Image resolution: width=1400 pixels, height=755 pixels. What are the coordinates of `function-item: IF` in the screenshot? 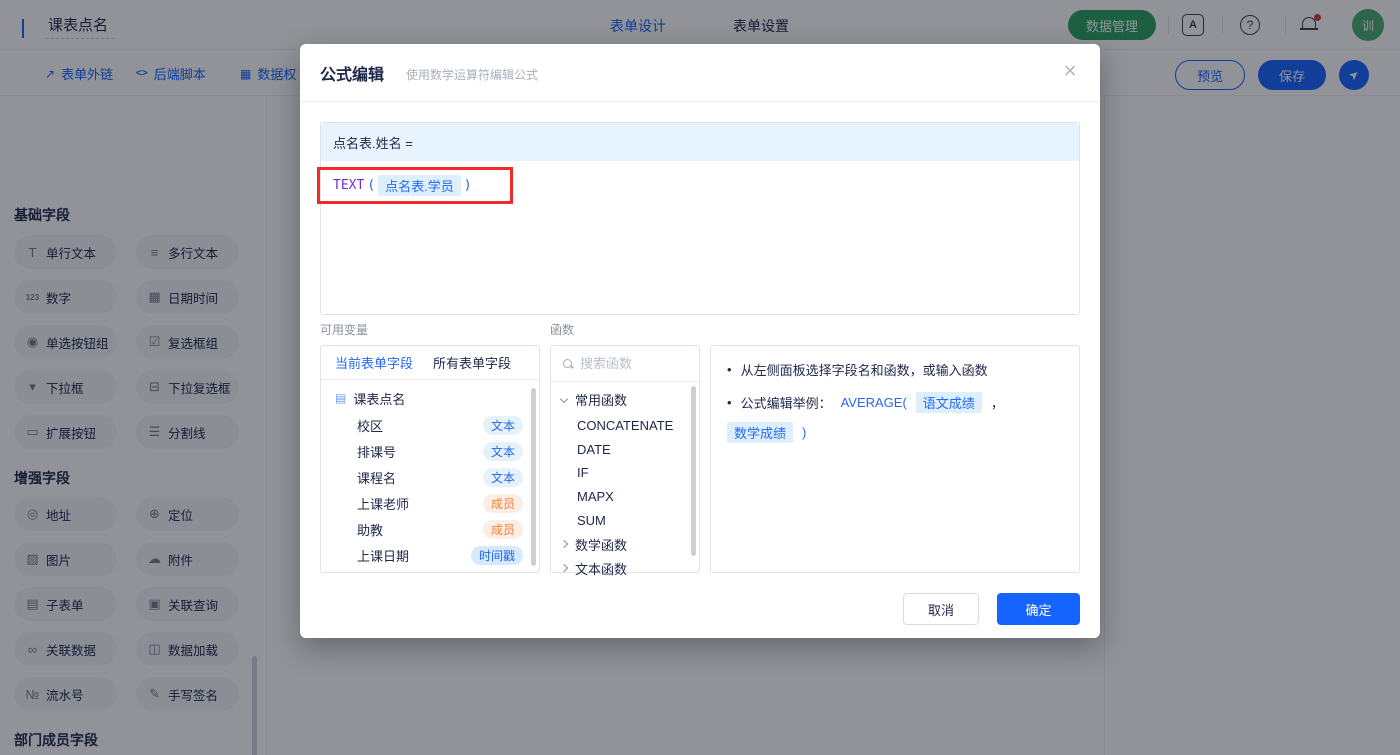 It's located at (625, 472).